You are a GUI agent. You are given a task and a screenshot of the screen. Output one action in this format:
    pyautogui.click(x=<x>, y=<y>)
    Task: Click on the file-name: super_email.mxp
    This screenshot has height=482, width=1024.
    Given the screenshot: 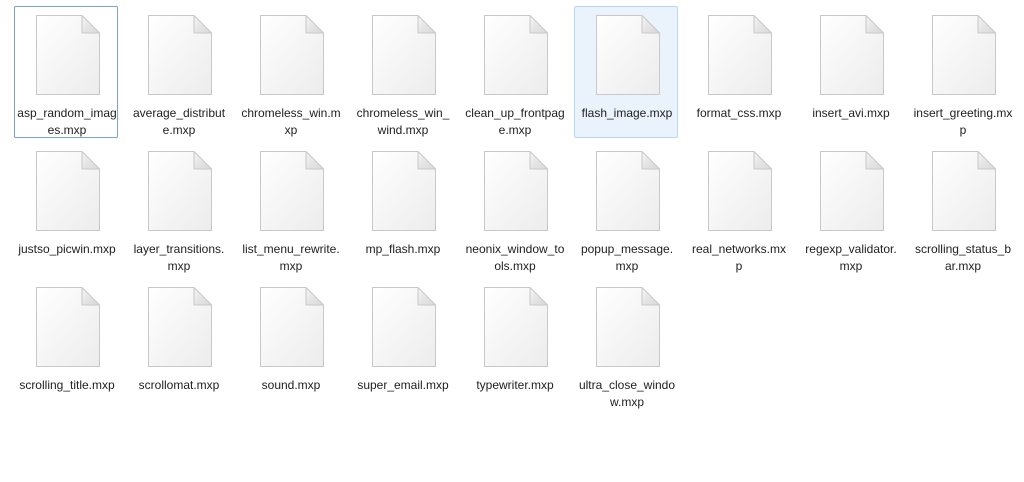 What is the action you would take?
    pyautogui.click(x=403, y=385)
    